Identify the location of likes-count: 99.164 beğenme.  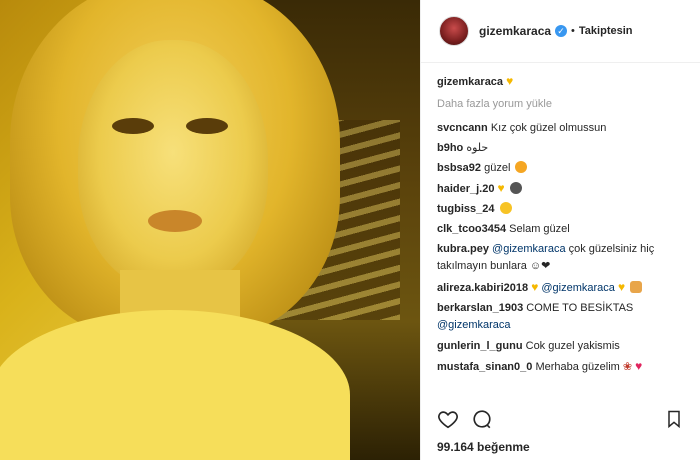
(483, 447).